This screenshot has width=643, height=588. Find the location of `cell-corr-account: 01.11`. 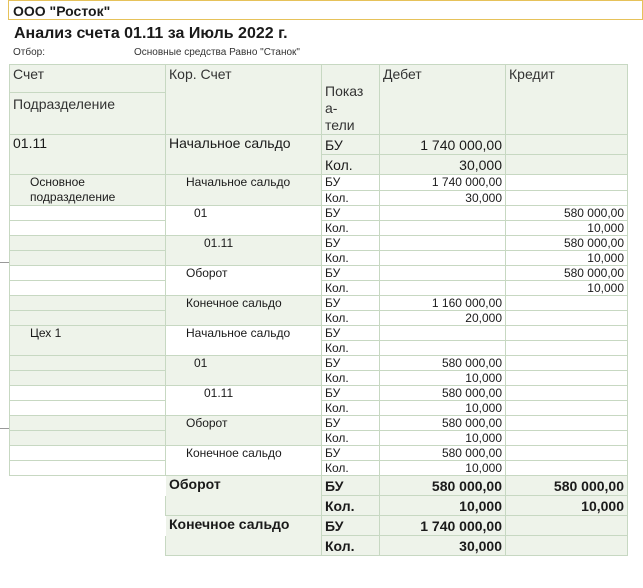

cell-corr-account: 01.11 is located at coordinates (243, 400).